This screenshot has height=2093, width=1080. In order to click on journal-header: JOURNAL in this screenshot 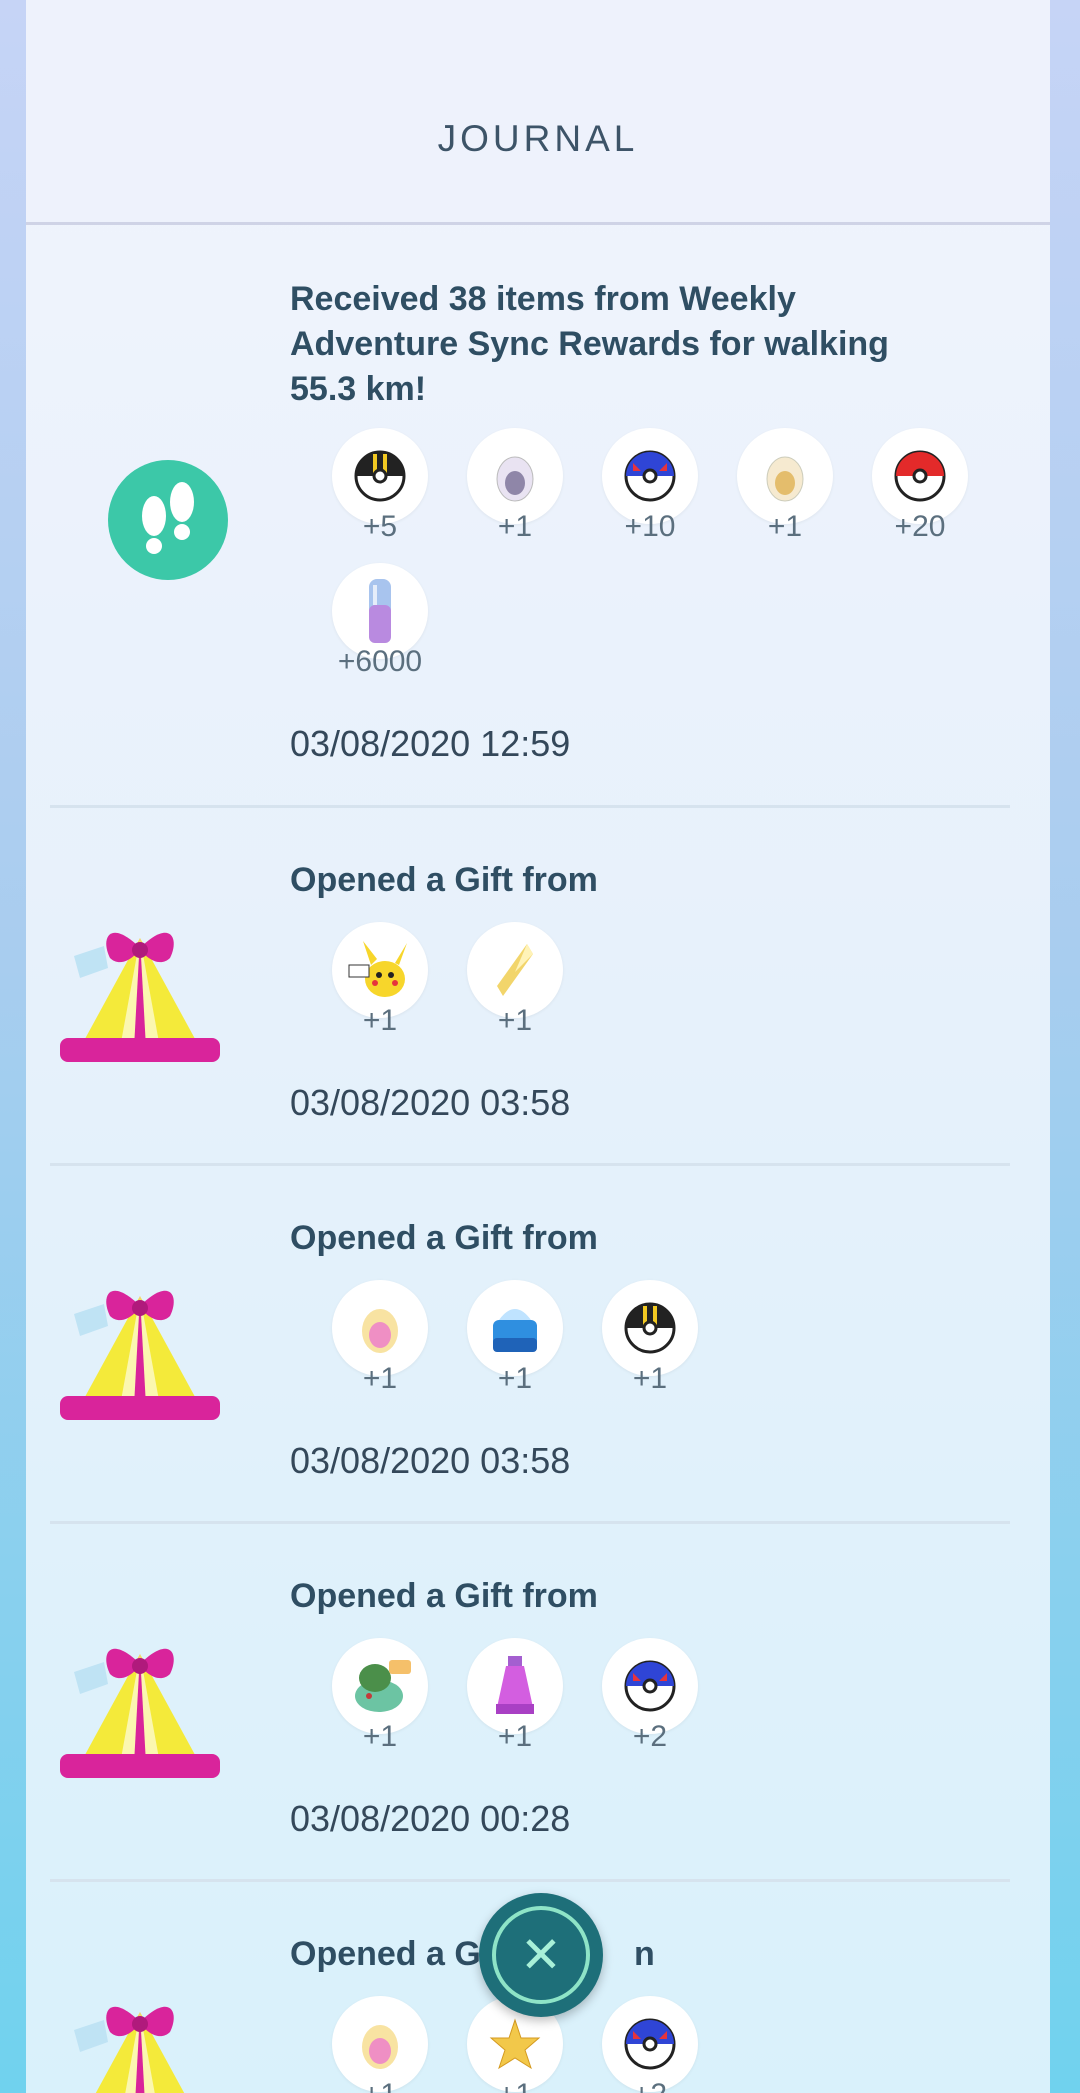, I will do `click(538, 112)`.